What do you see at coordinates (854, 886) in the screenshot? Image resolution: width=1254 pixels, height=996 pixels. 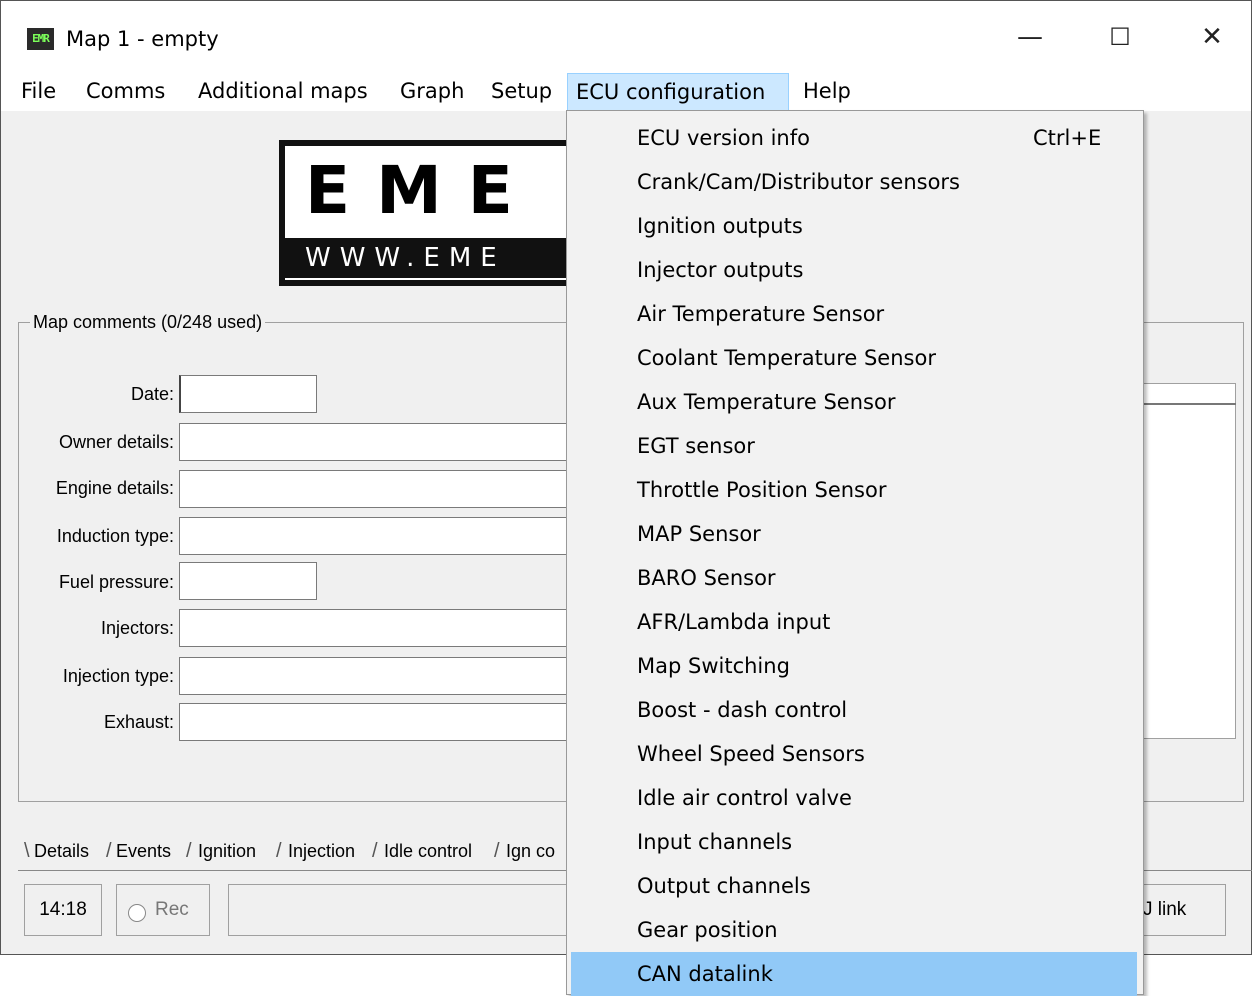 I see `menu-output-channels: Output channels` at bounding box center [854, 886].